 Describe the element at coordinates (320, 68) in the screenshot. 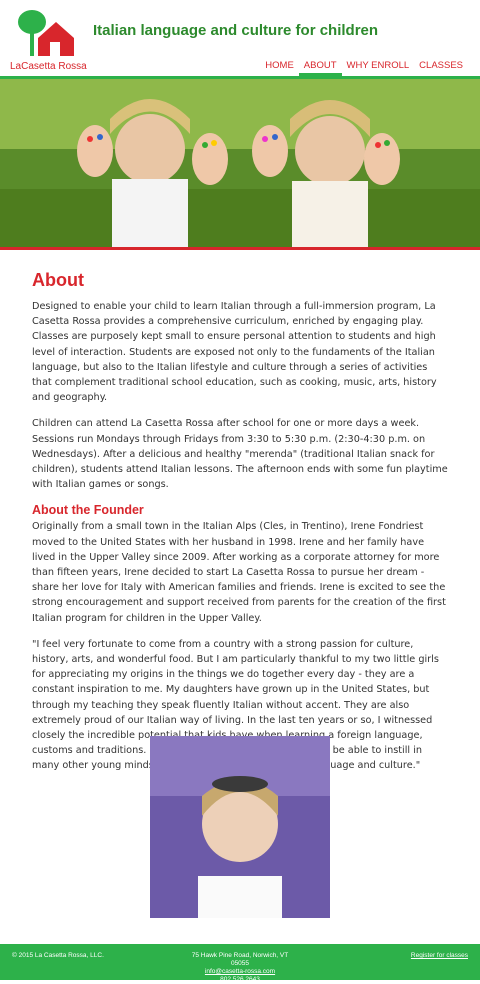

I see `nav-about: ABOUT` at that location.